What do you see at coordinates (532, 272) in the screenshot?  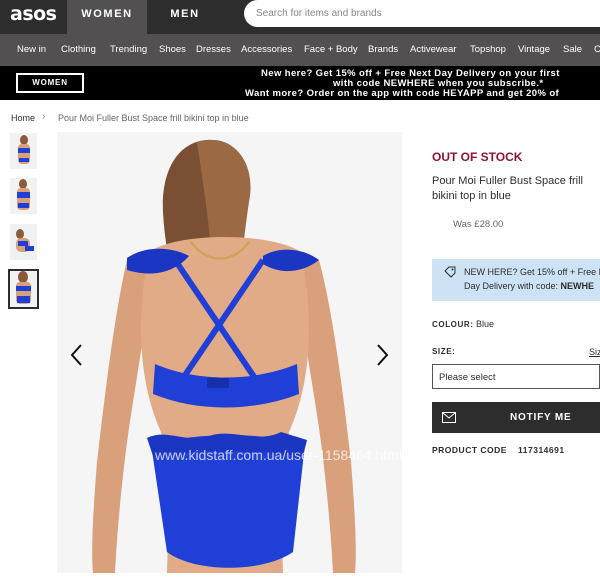 I see `promo-text-line-1: NEW HERE? Get 15% off + Free N` at bounding box center [532, 272].